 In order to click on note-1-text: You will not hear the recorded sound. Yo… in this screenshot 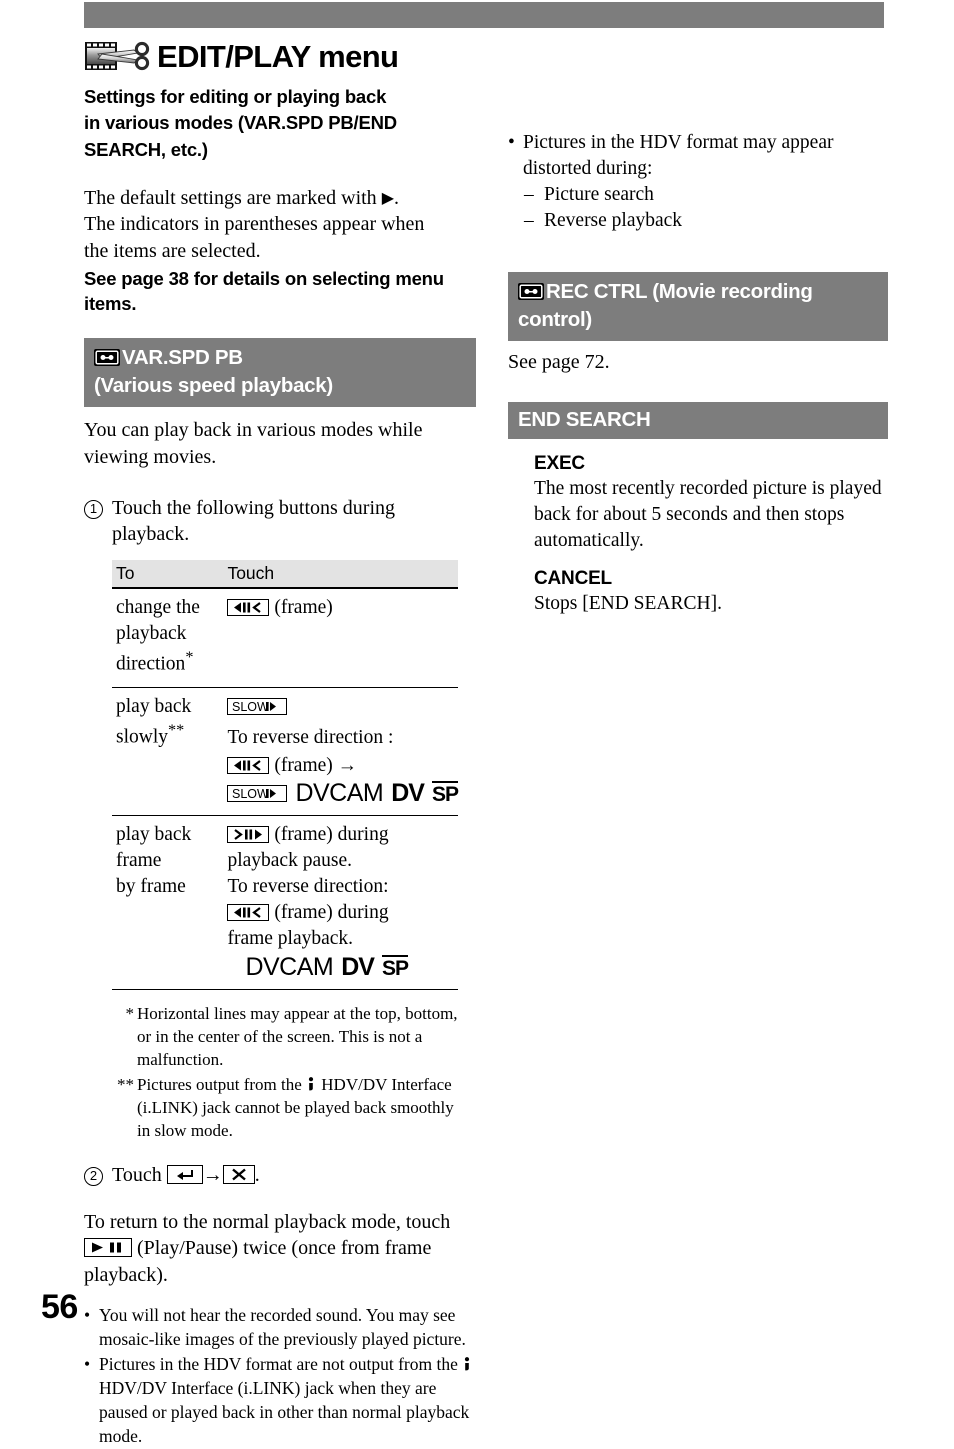, I will do `click(282, 1326)`.